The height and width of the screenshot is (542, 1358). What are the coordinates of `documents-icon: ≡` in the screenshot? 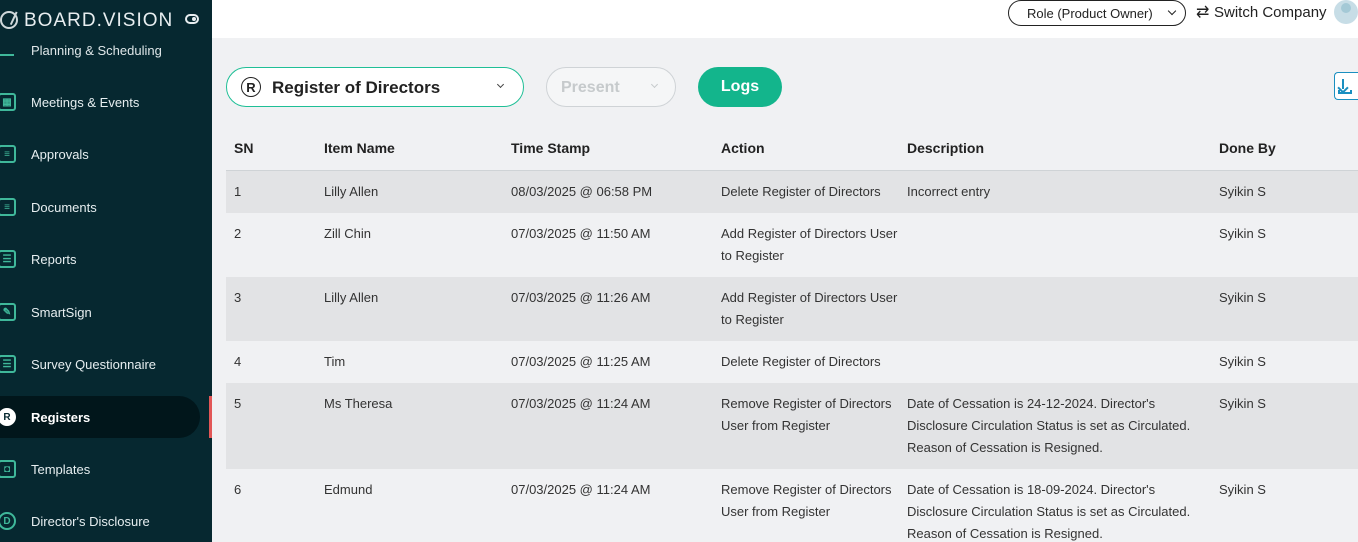 It's located at (8, 207).